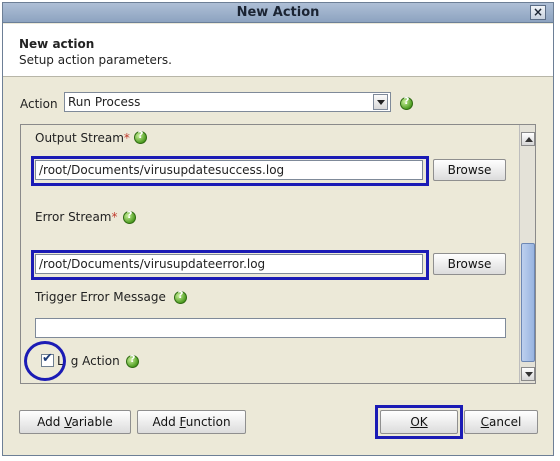  Describe the element at coordinates (39, 104) in the screenshot. I see `action-label: Action` at that location.